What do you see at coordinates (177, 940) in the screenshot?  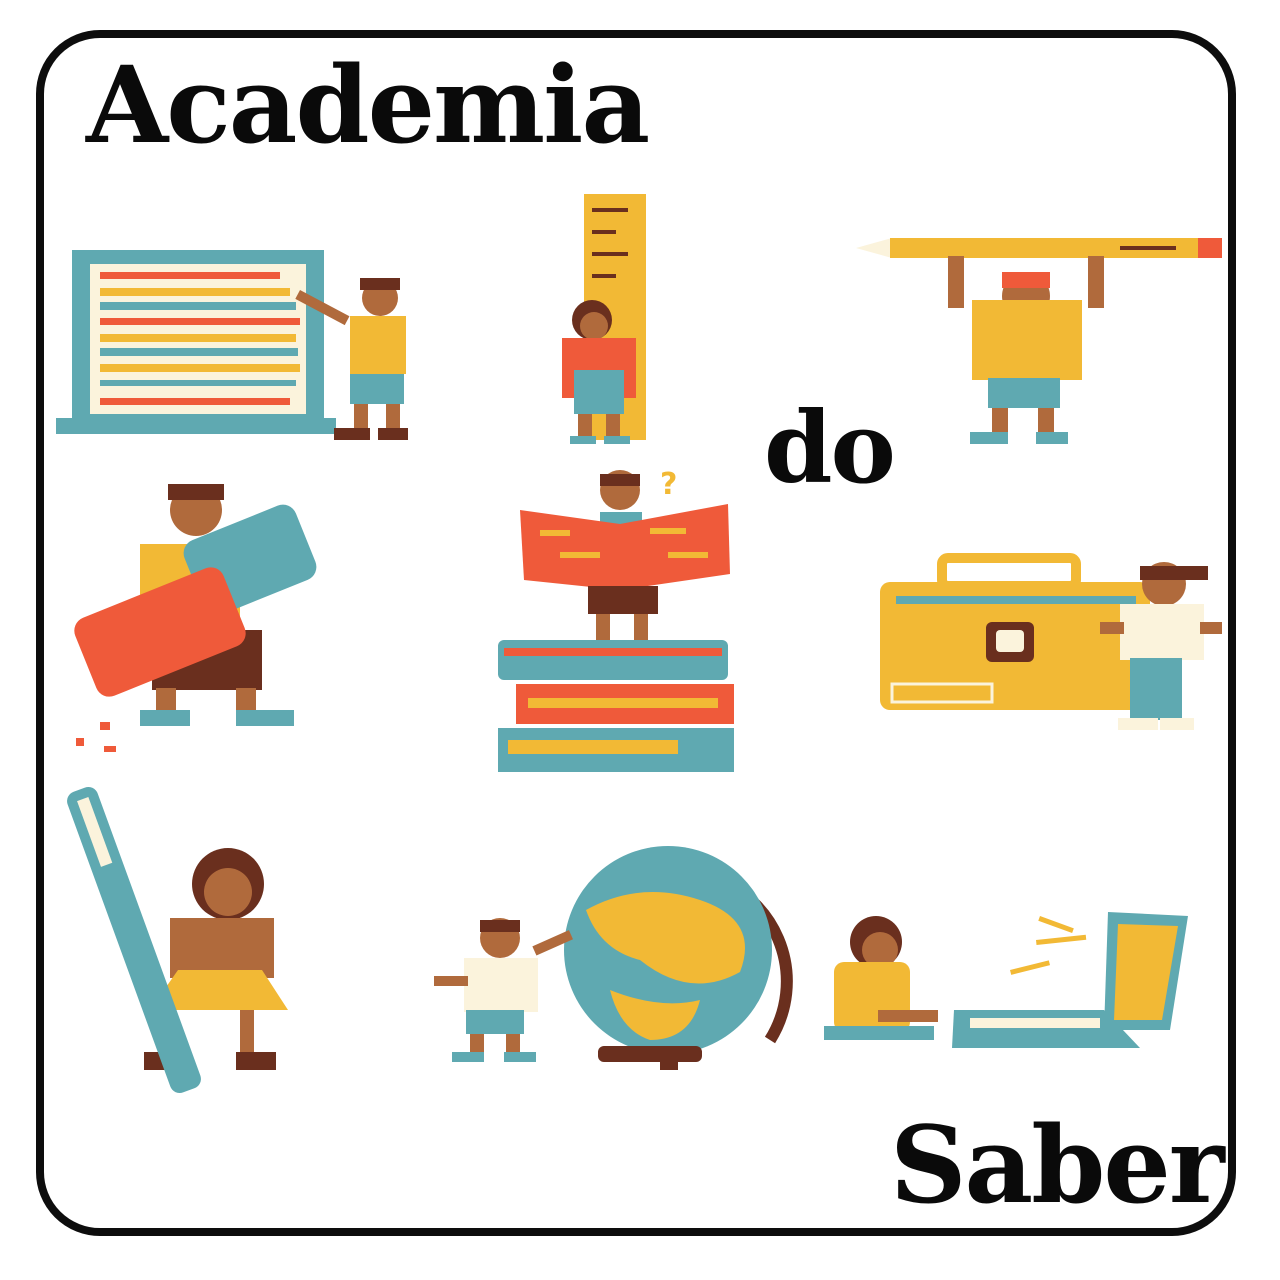 I see `pen-icon` at bounding box center [177, 940].